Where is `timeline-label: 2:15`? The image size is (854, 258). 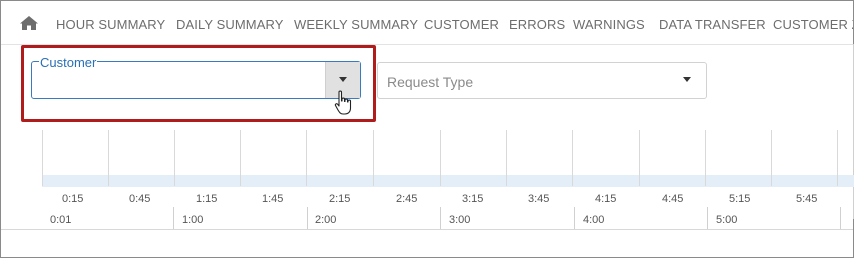
timeline-label: 2:15 is located at coordinates (340, 199).